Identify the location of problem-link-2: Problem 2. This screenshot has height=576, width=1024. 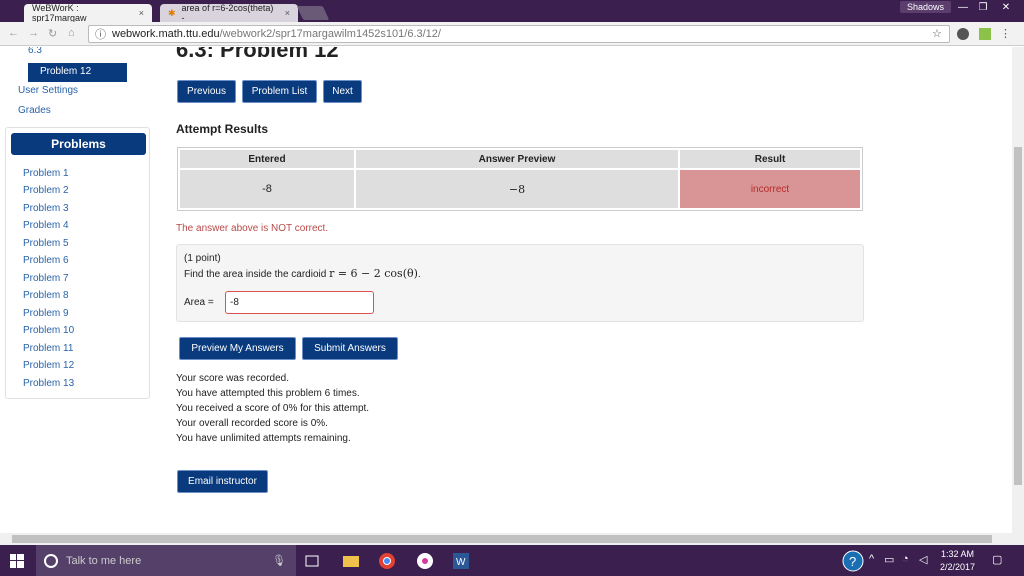
(46, 190).